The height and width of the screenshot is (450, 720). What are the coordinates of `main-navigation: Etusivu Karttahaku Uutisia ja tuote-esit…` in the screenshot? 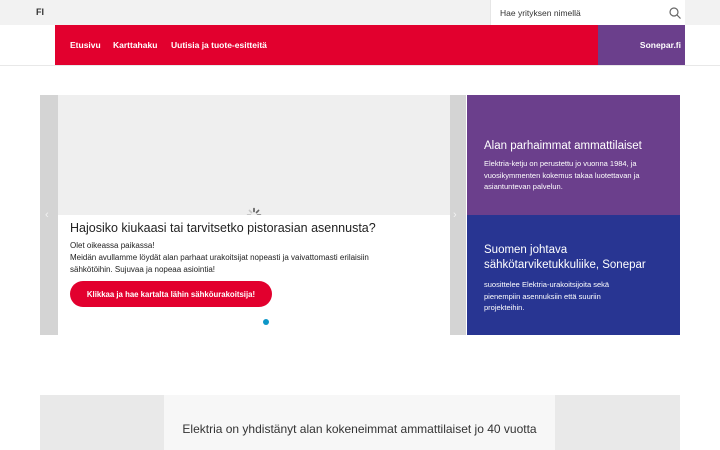 It's located at (360, 45).